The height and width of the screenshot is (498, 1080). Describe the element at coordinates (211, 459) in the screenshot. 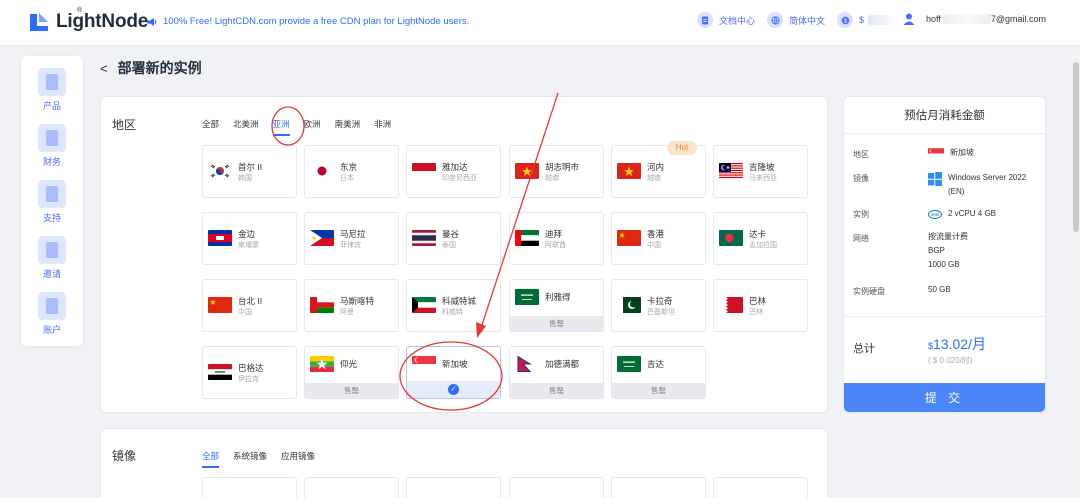

I see `tab-all-images: 全部` at that location.